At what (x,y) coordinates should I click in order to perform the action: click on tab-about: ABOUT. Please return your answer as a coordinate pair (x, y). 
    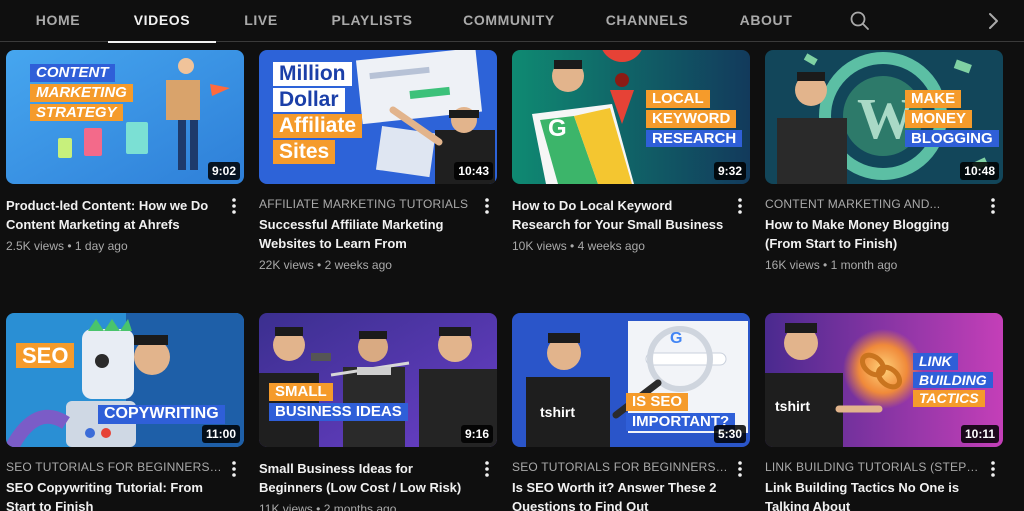
    Looking at the image, I should click on (766, 21).